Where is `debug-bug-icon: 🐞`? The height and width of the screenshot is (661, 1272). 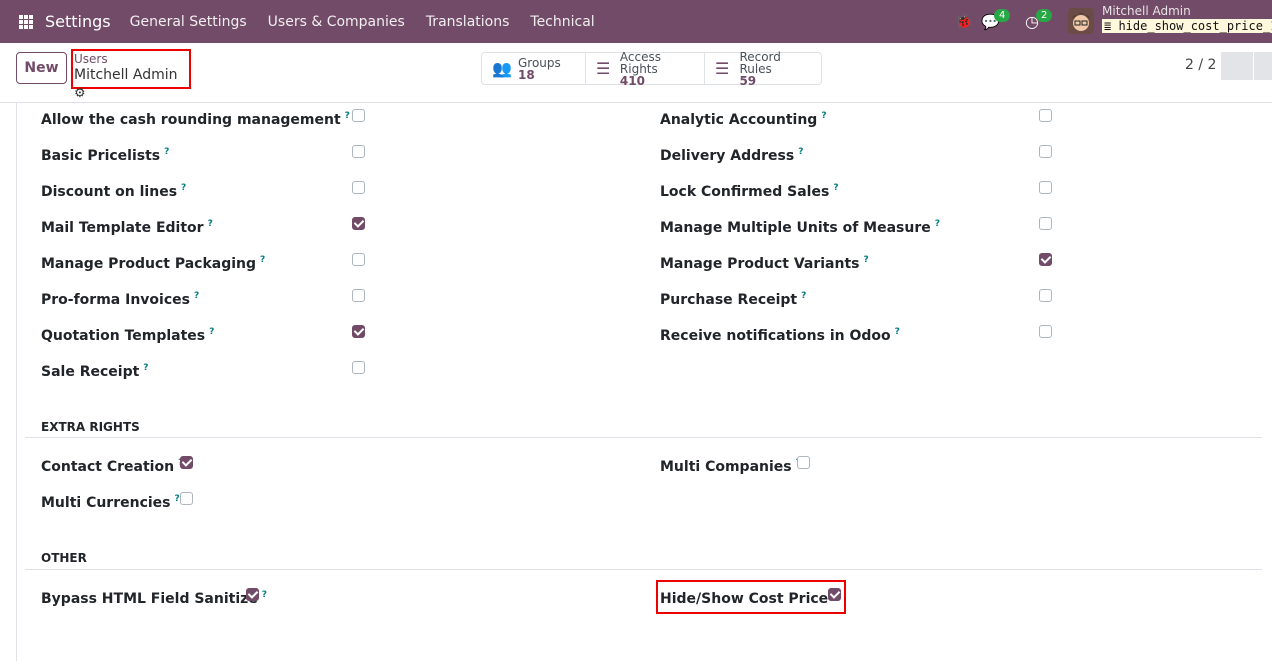
debug-bug-icon: 🐞 is located at coordinates (963, 21).